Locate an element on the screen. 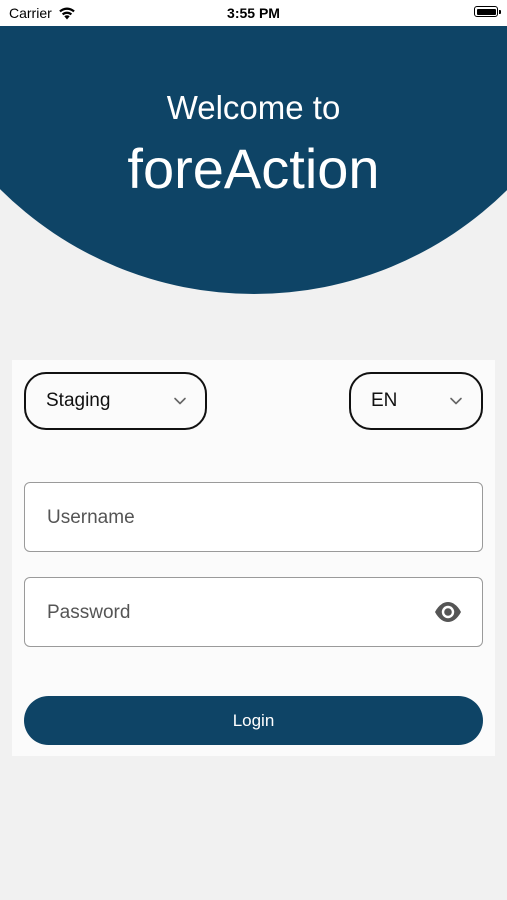  username-input is located at coordinates (237, 518).